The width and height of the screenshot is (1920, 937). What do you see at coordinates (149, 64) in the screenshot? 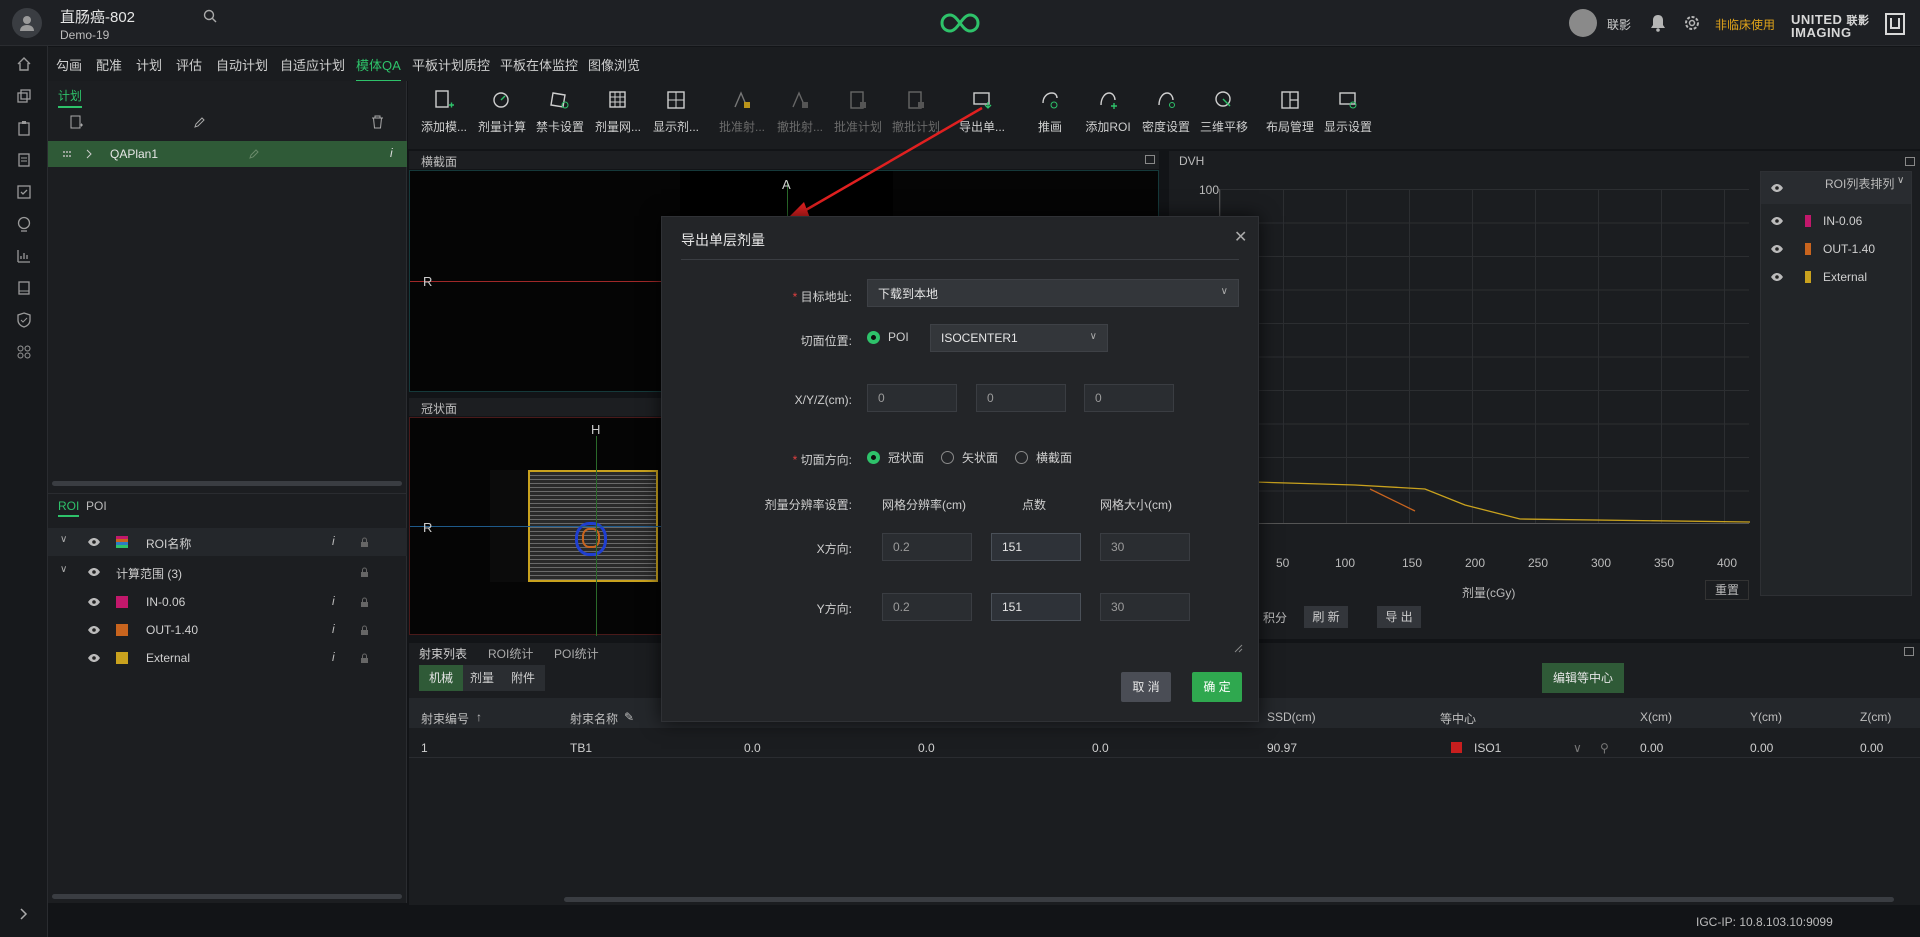
I see `menu-item-plan: 计划` at bounding box center [149, 64].